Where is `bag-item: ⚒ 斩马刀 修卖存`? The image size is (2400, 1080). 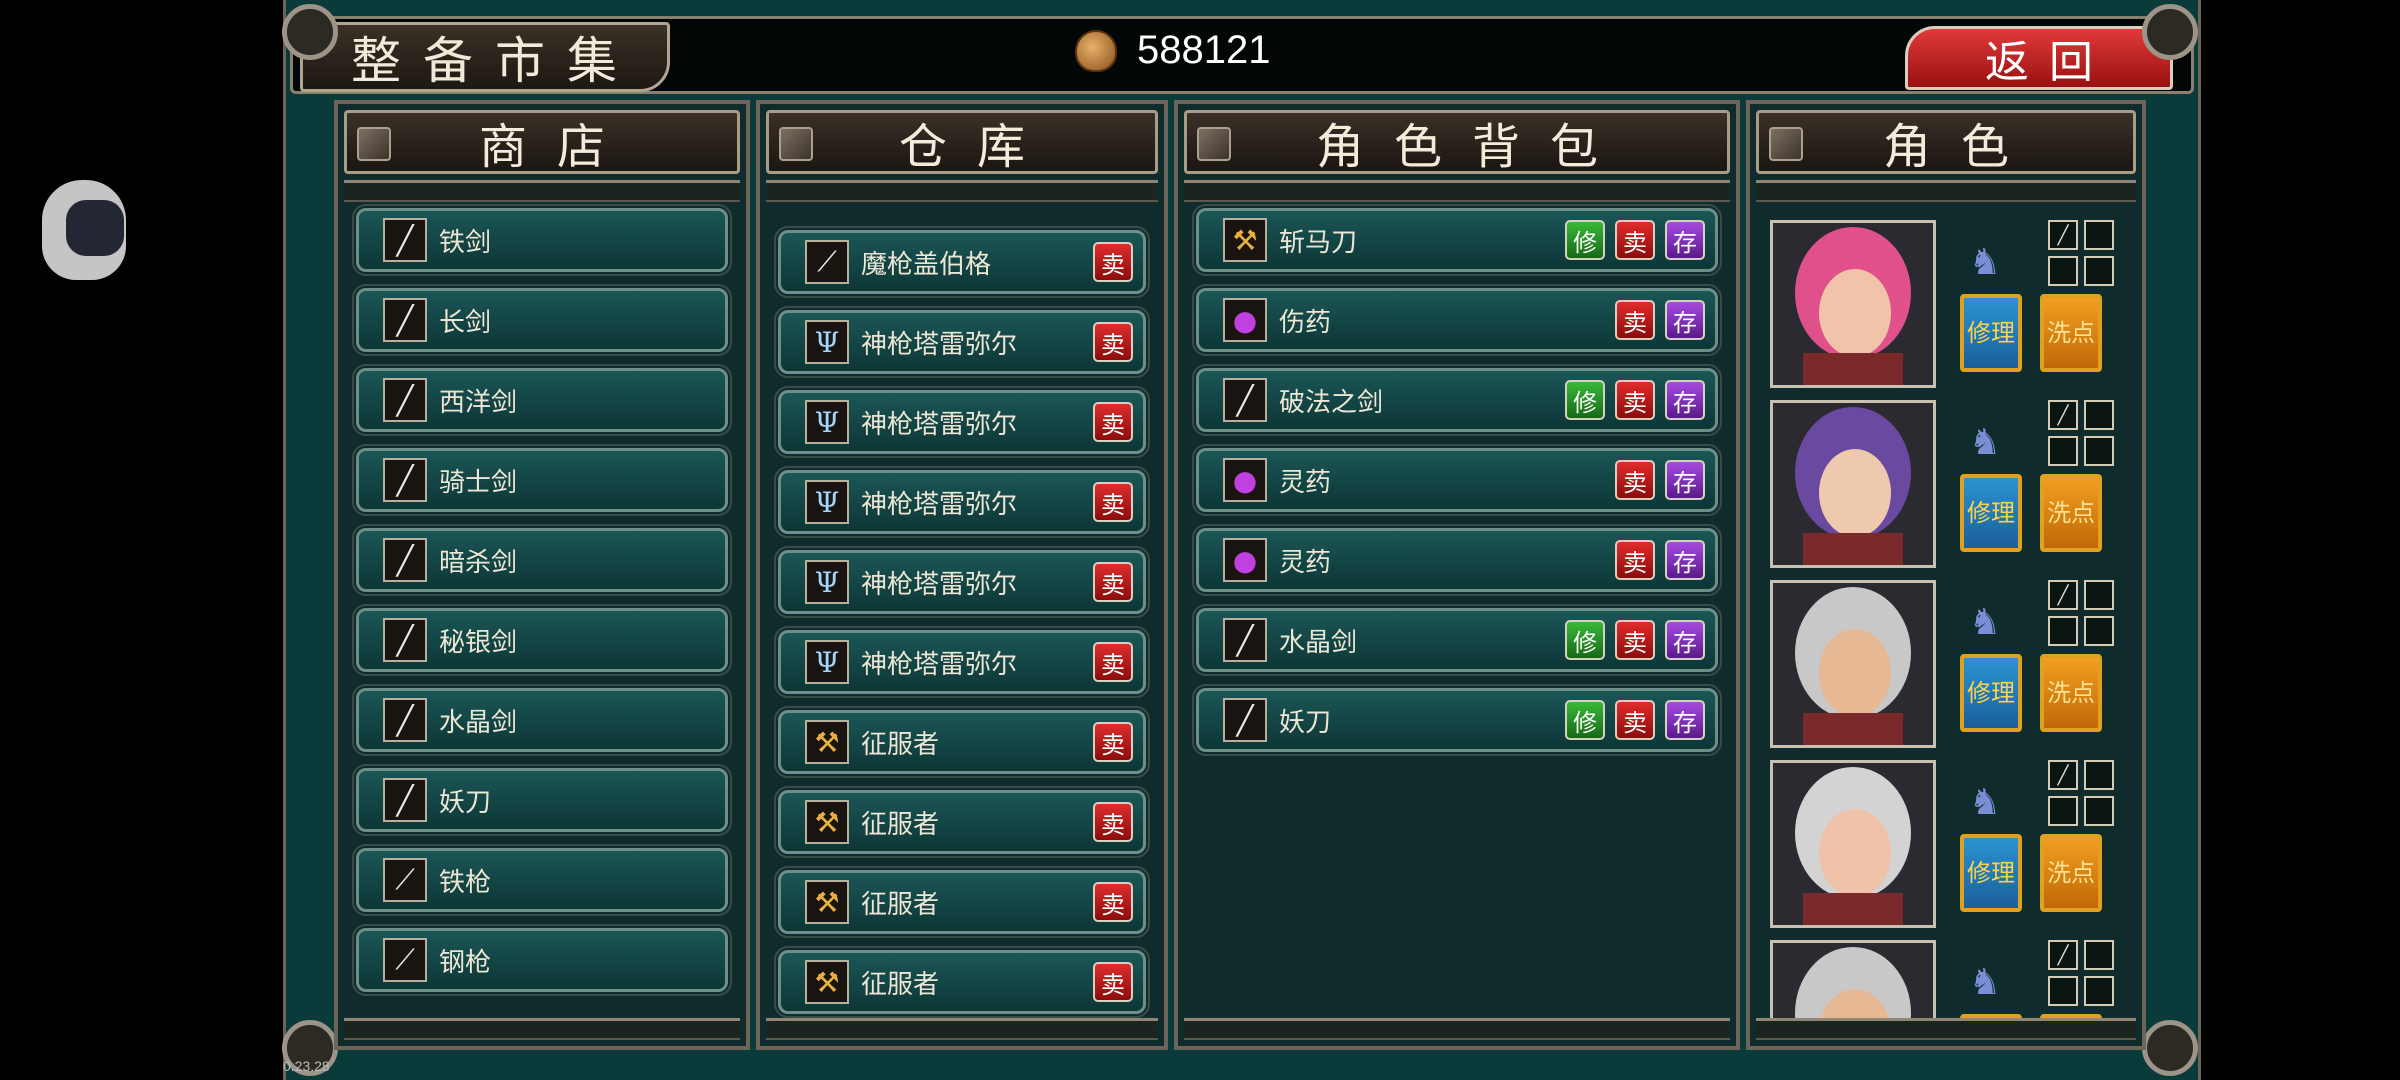 bag-item: ⚒ 斩马刀 修卖存 is located at coordinates (1457, 240).